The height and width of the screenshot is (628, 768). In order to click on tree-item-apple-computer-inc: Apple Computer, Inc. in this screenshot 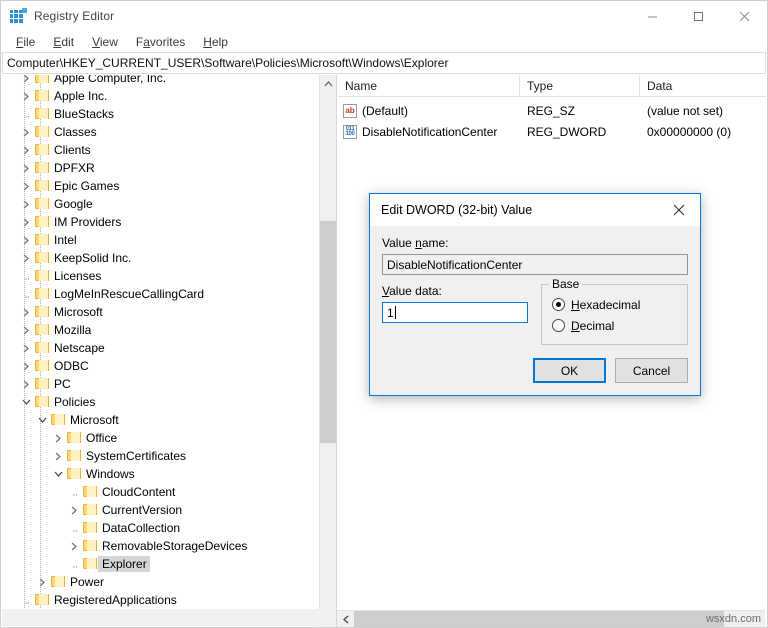, I will do `click(161, 81)`.